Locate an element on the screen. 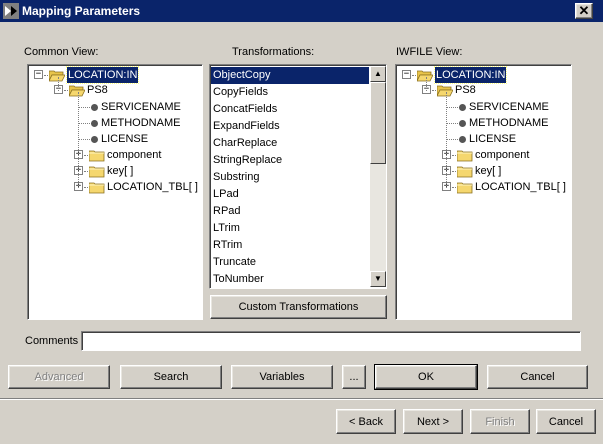  scroll-down-button: ▼ is located at coordinates (378, 279).